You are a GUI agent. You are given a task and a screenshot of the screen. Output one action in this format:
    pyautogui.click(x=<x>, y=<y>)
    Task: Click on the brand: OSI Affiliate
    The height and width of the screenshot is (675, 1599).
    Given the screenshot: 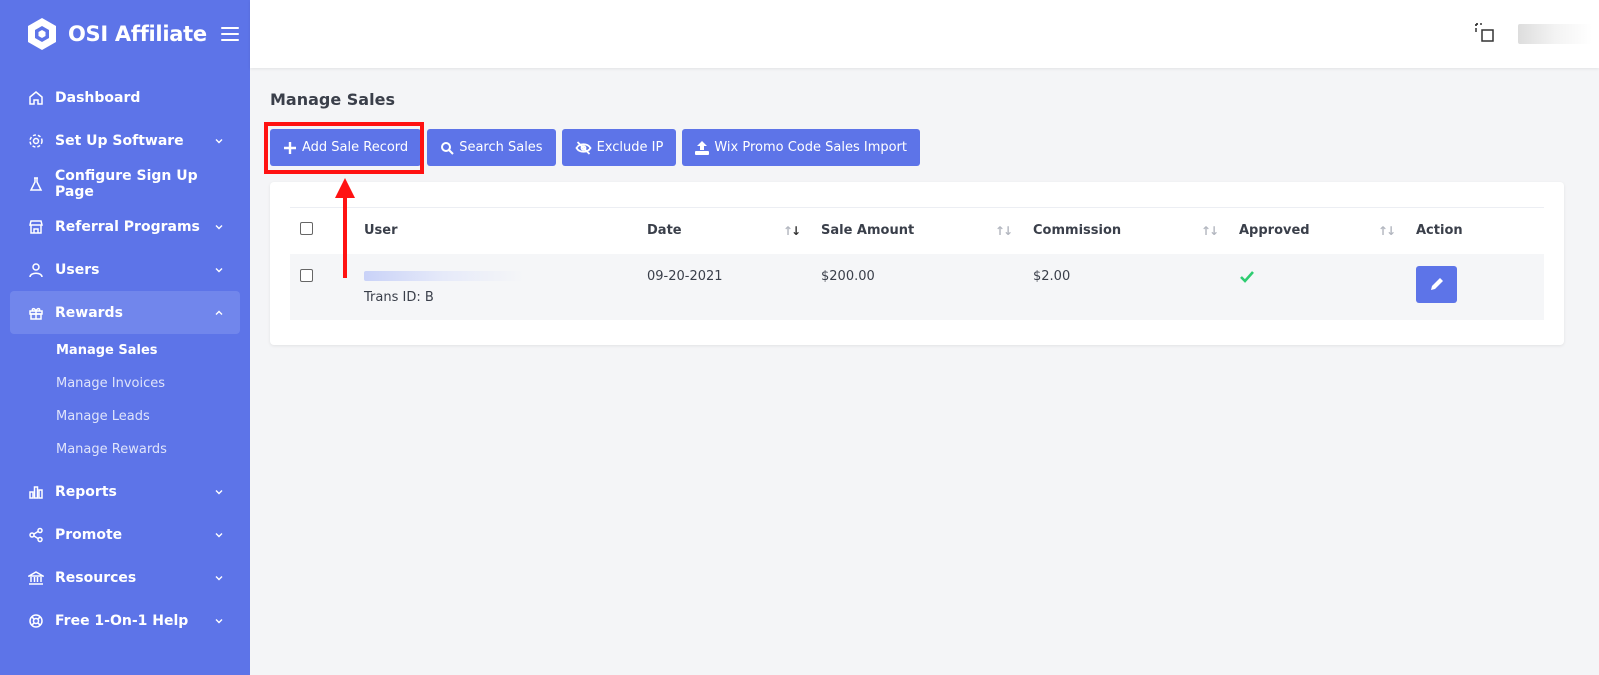 What is the action you would take?
    pyautogui.click(x=125, y=34)
    